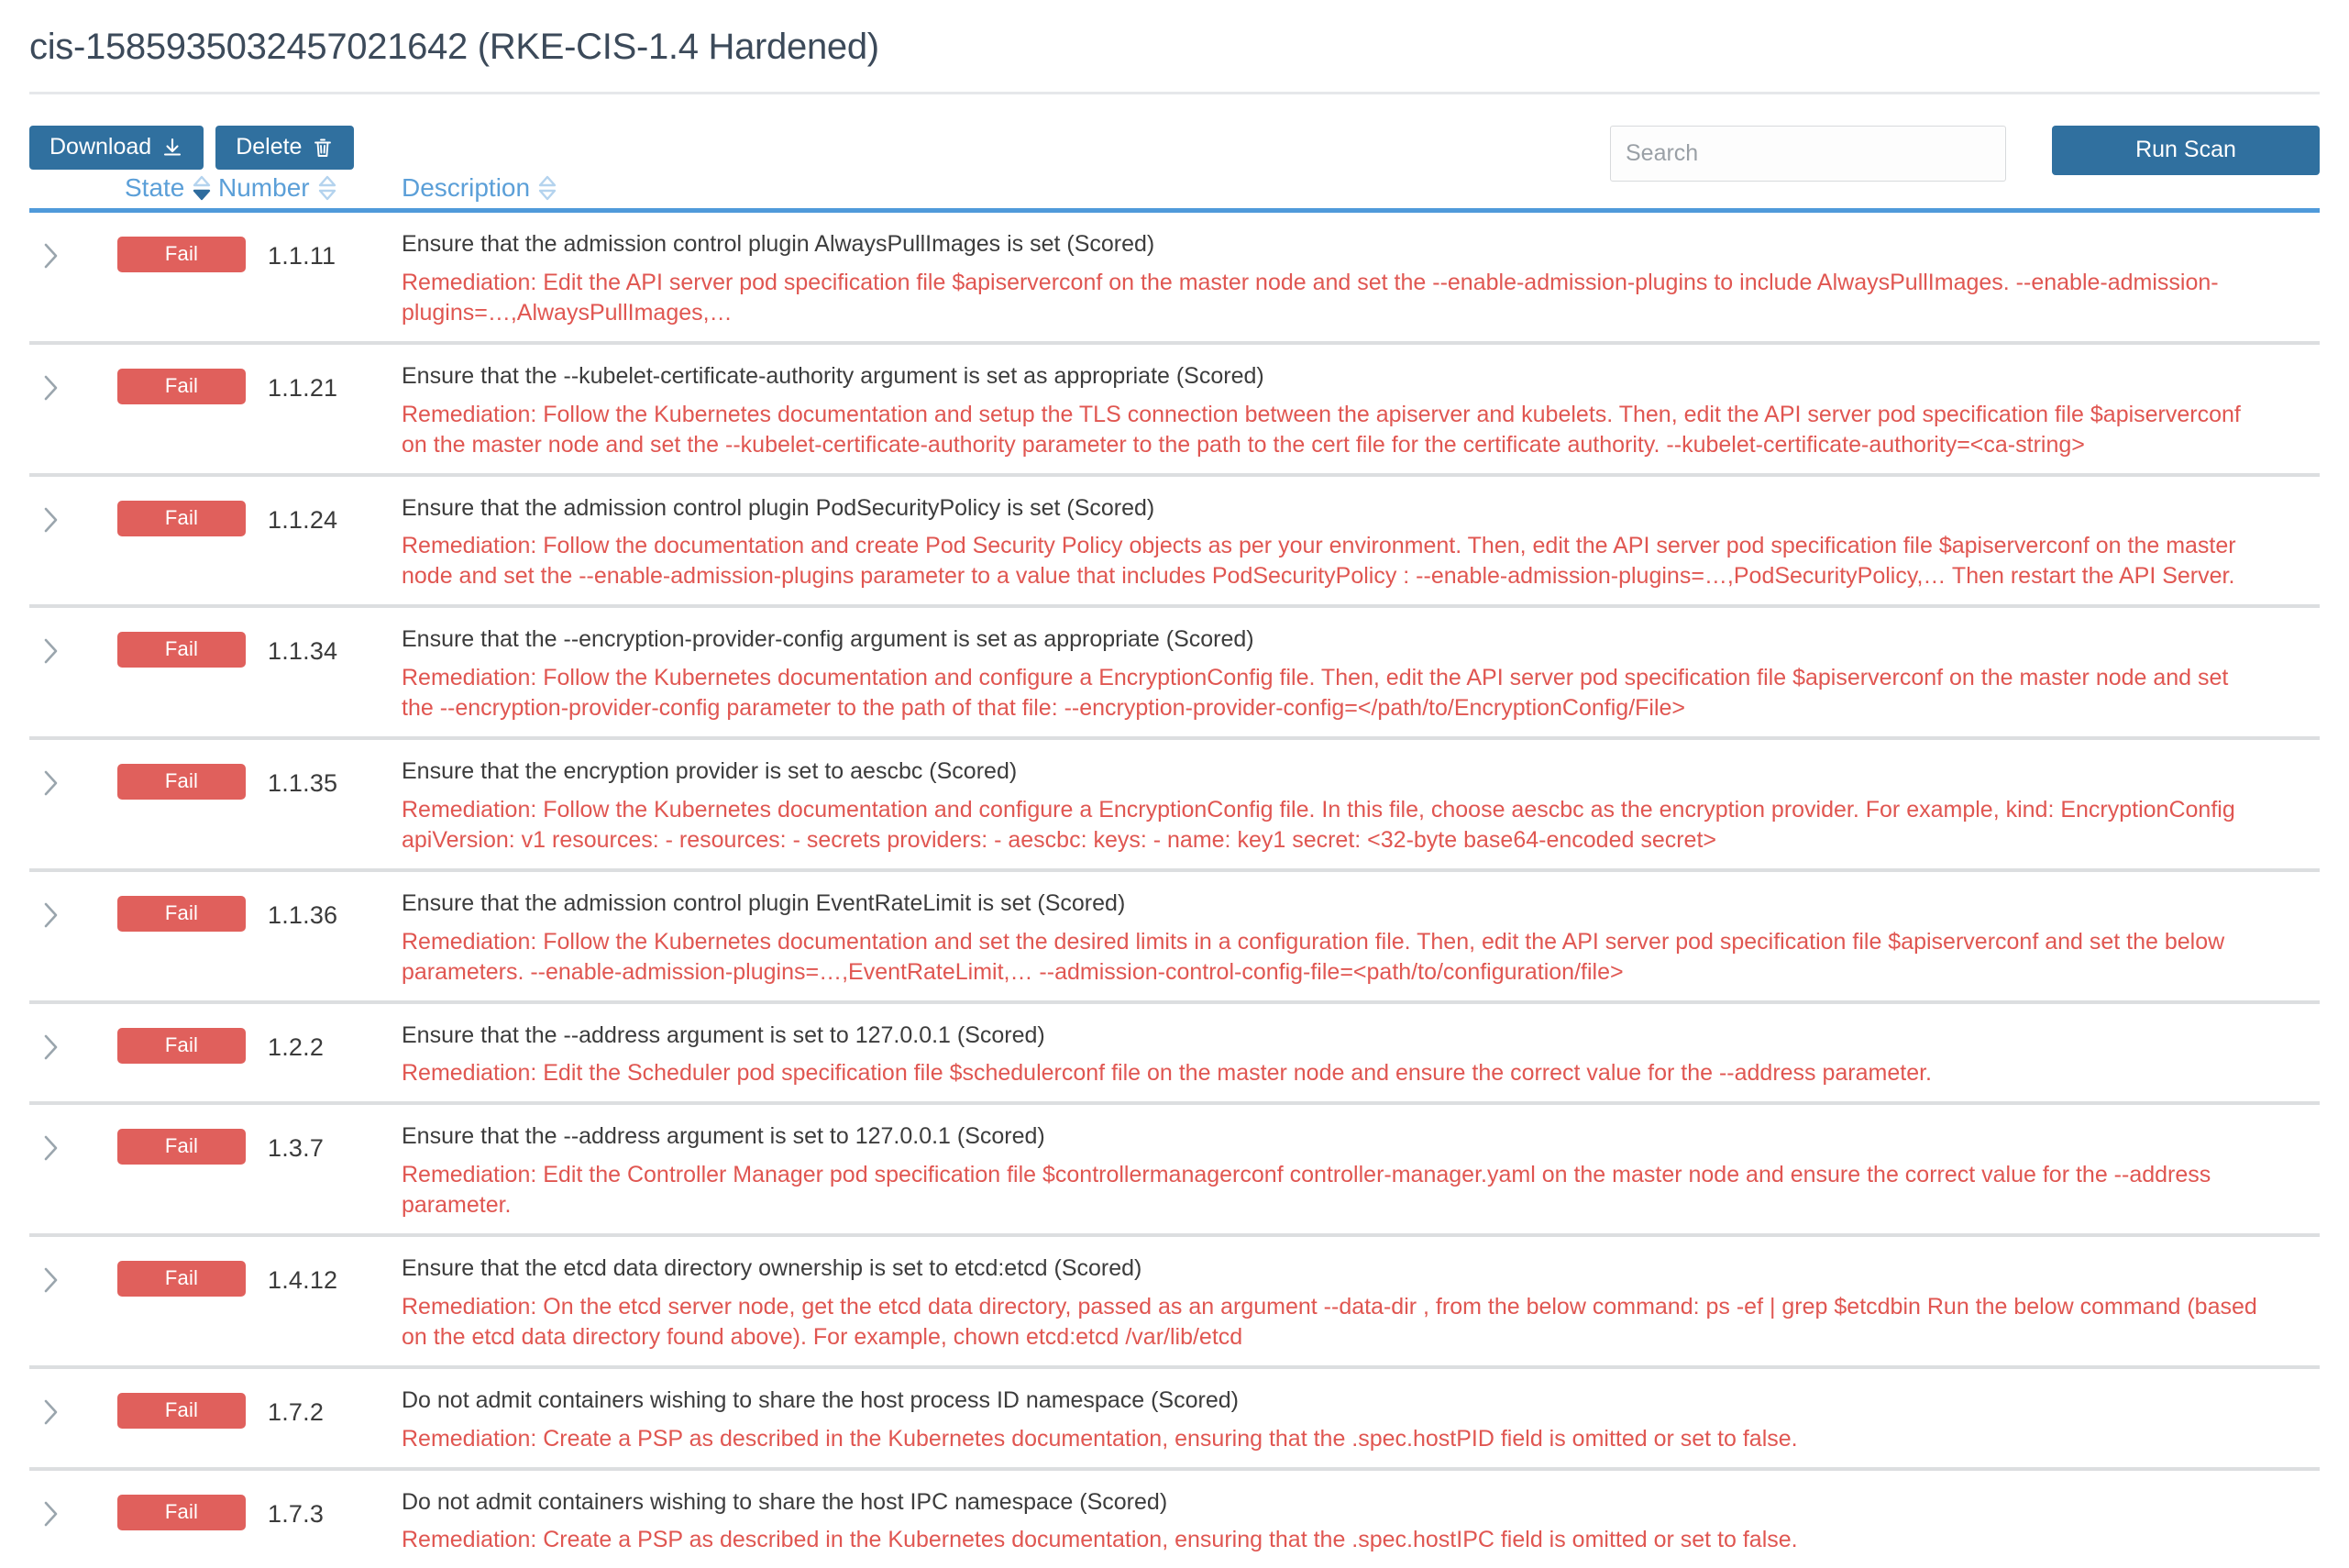  I want to click on row-number-cell: 1.4.12, so click(310, 1274).